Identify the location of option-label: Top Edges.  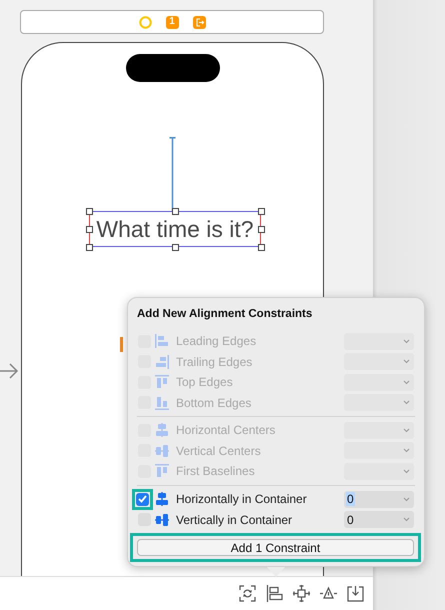
(205, 382).